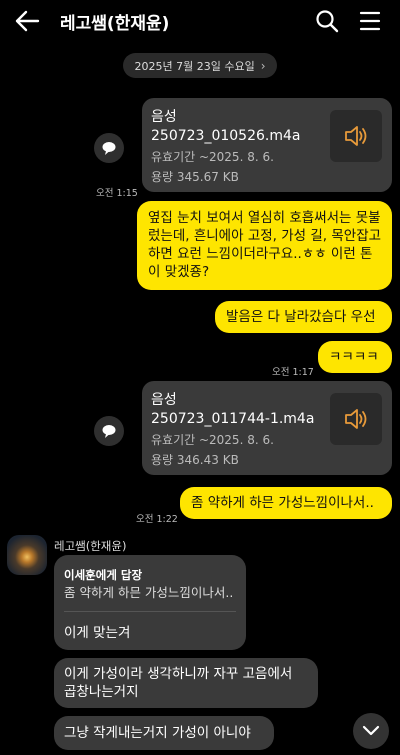 The image size is (400, 755). I want to click on message-text: 그냥 작게내는거지 가성이 아니야, so click(157, 733).